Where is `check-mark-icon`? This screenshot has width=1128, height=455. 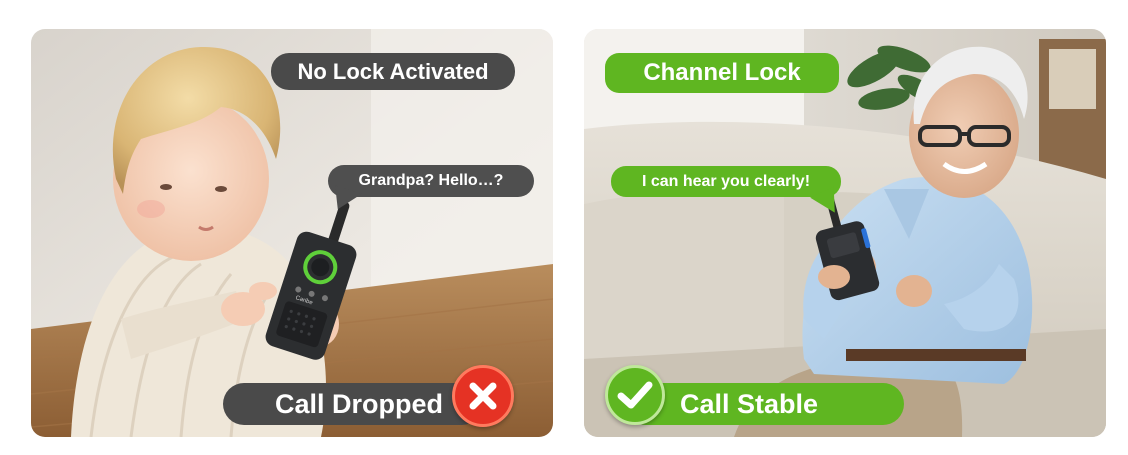 check-mark-icon is located at coordinates (635, 395).